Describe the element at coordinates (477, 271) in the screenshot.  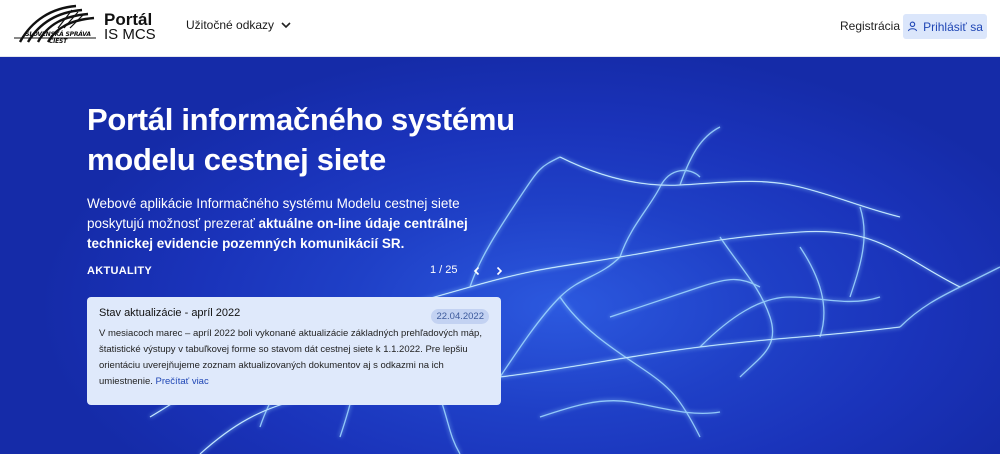
I see `chevron-left-icon` at that location.